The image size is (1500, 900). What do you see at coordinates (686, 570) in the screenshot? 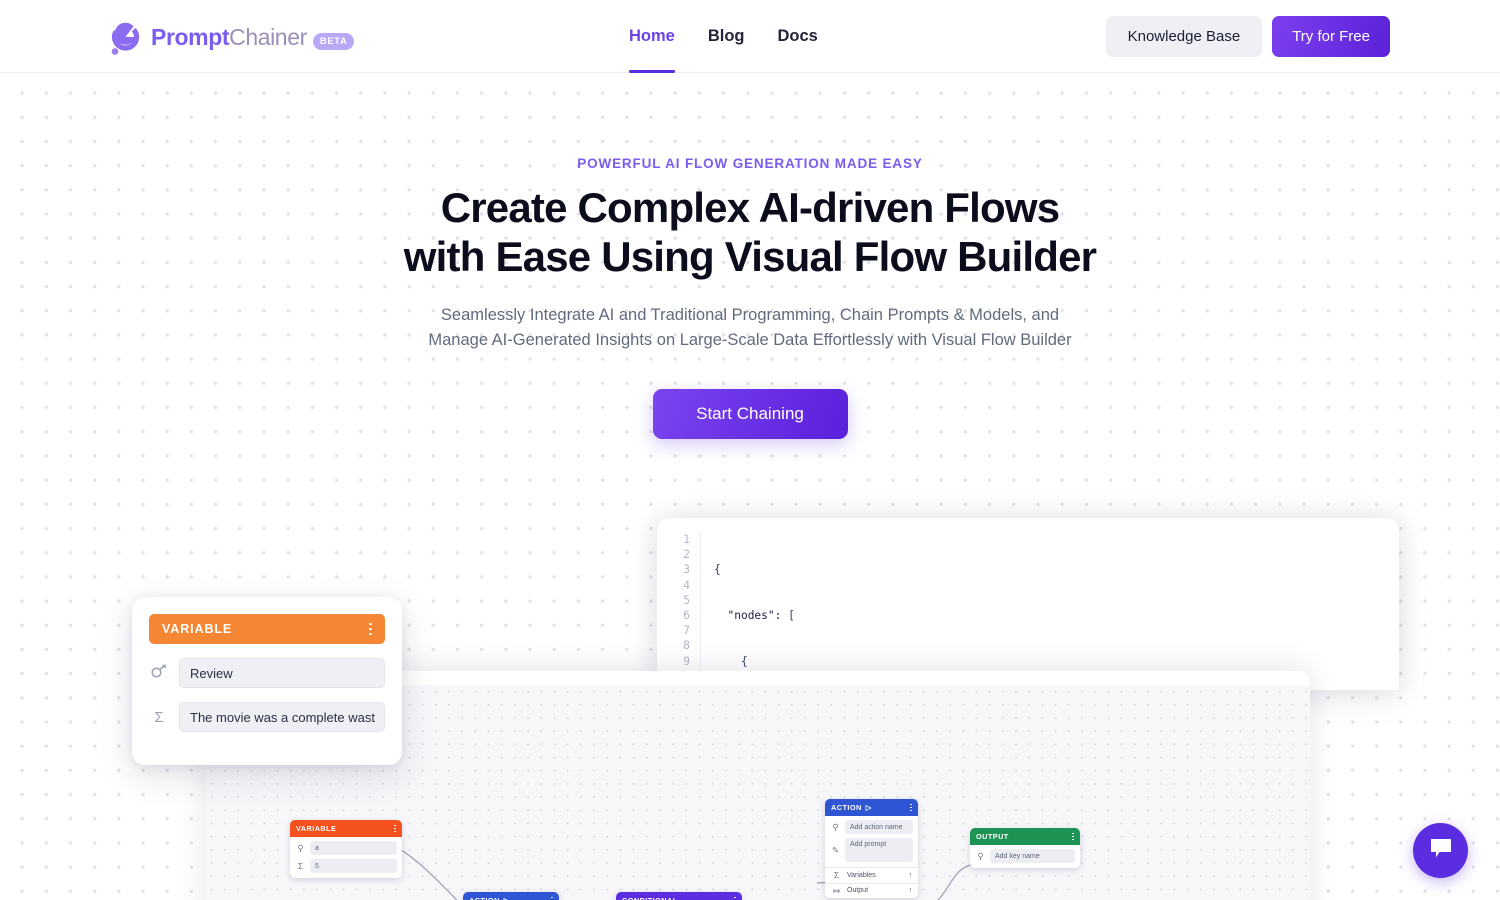
I see `line-number: 3` at bounding box center [686, 570].